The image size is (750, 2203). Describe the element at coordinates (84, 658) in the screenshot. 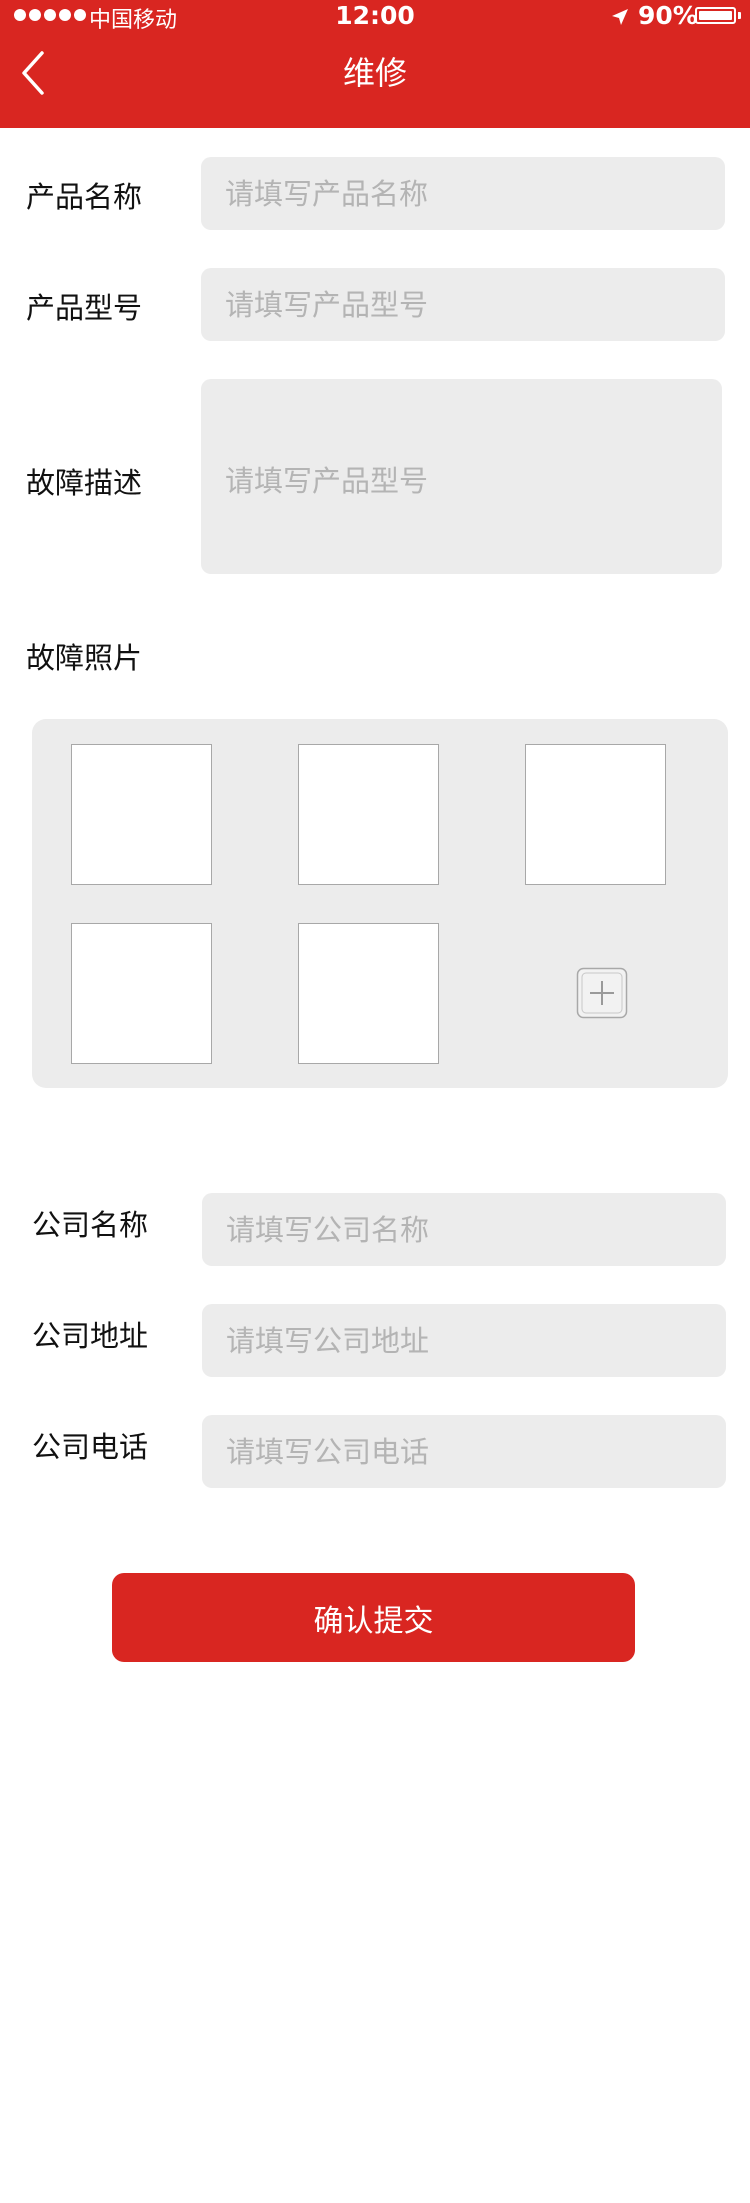

I see `fault-photos-label: 故障照片` at that location.